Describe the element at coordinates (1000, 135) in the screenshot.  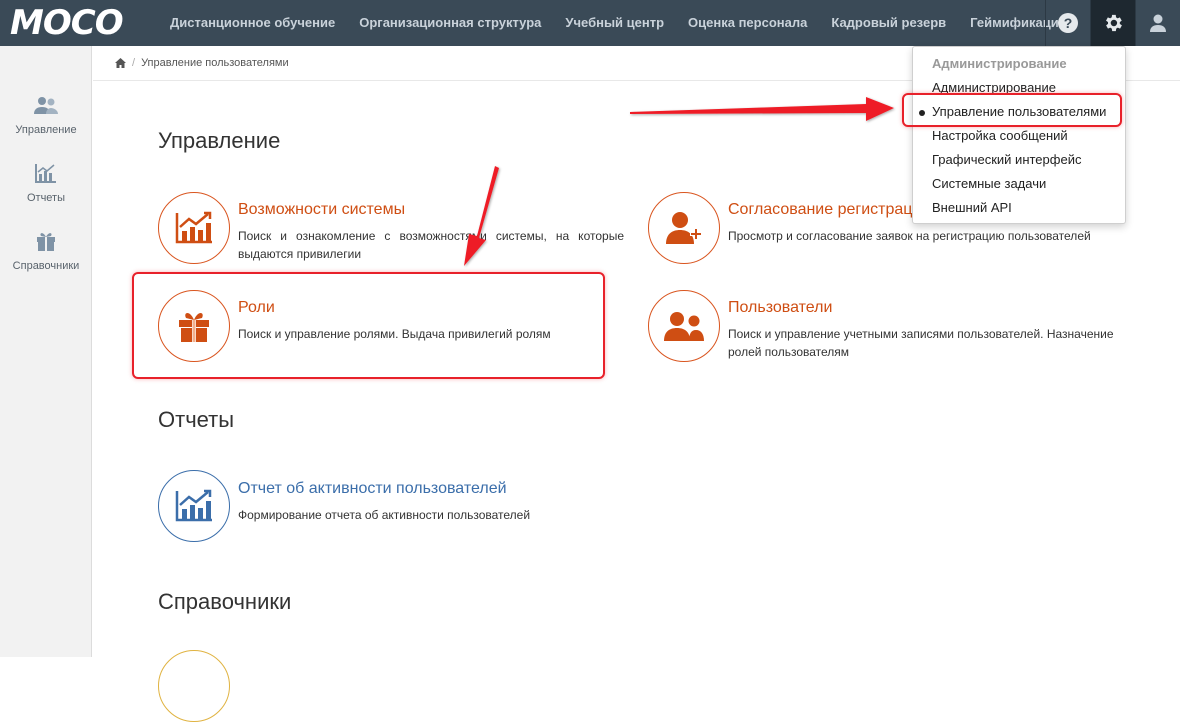
I see `dropdown-item-message-settings: Настройка сообщений` at that location.